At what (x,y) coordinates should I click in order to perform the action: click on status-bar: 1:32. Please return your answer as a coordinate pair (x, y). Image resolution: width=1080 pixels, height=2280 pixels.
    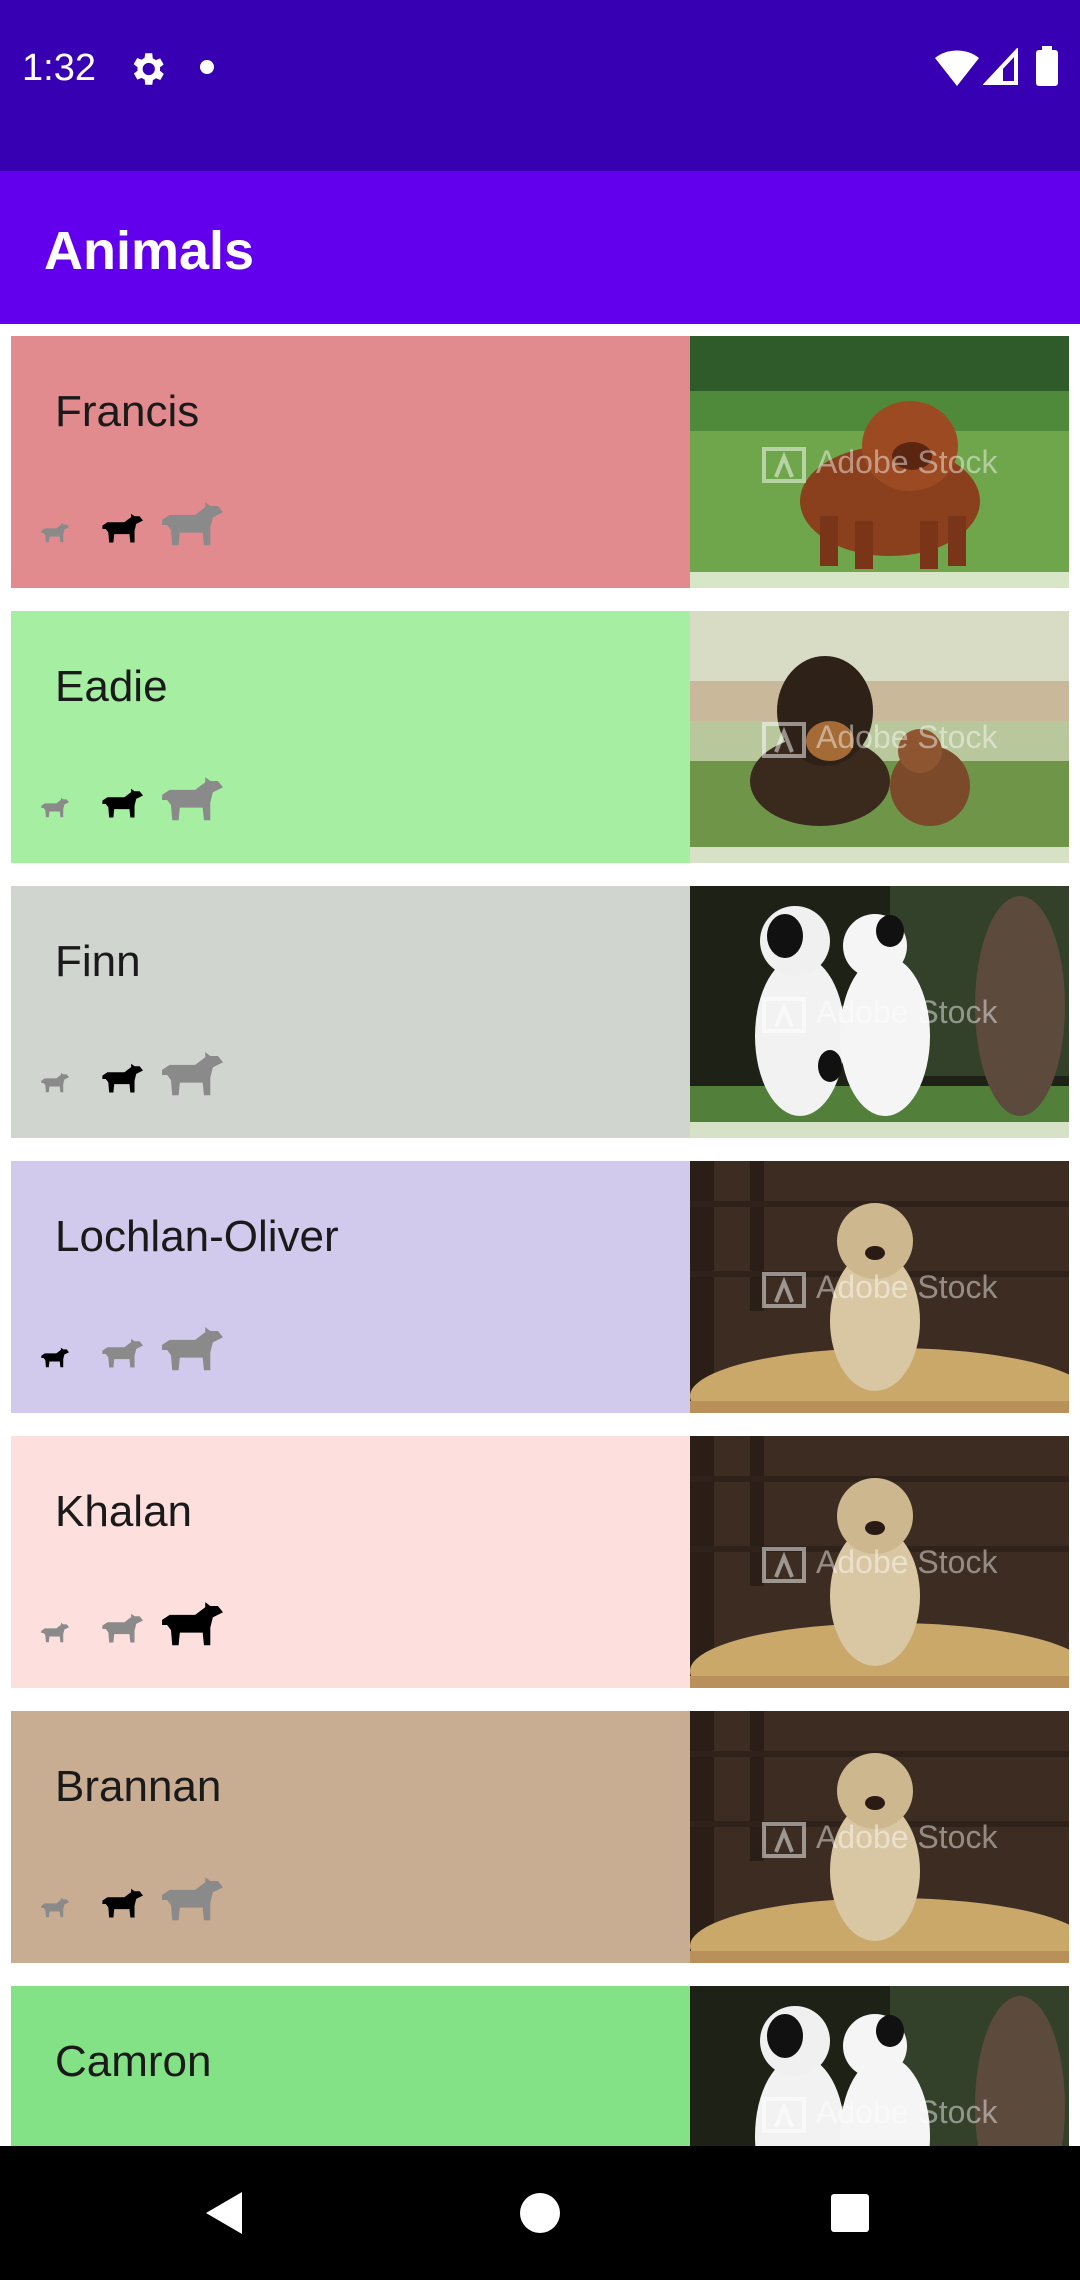
    Looking at the image, I should click on (540, 85).